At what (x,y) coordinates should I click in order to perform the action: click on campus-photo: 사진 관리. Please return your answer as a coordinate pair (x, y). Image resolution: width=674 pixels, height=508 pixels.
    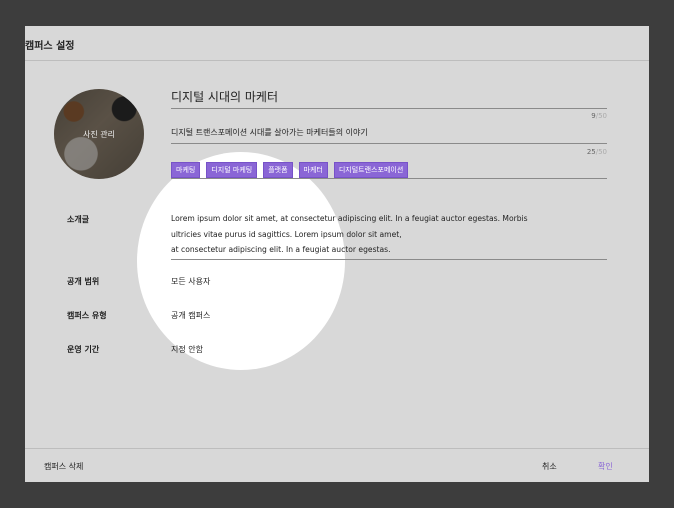
    Looking at the image, I should click on (99, 134).